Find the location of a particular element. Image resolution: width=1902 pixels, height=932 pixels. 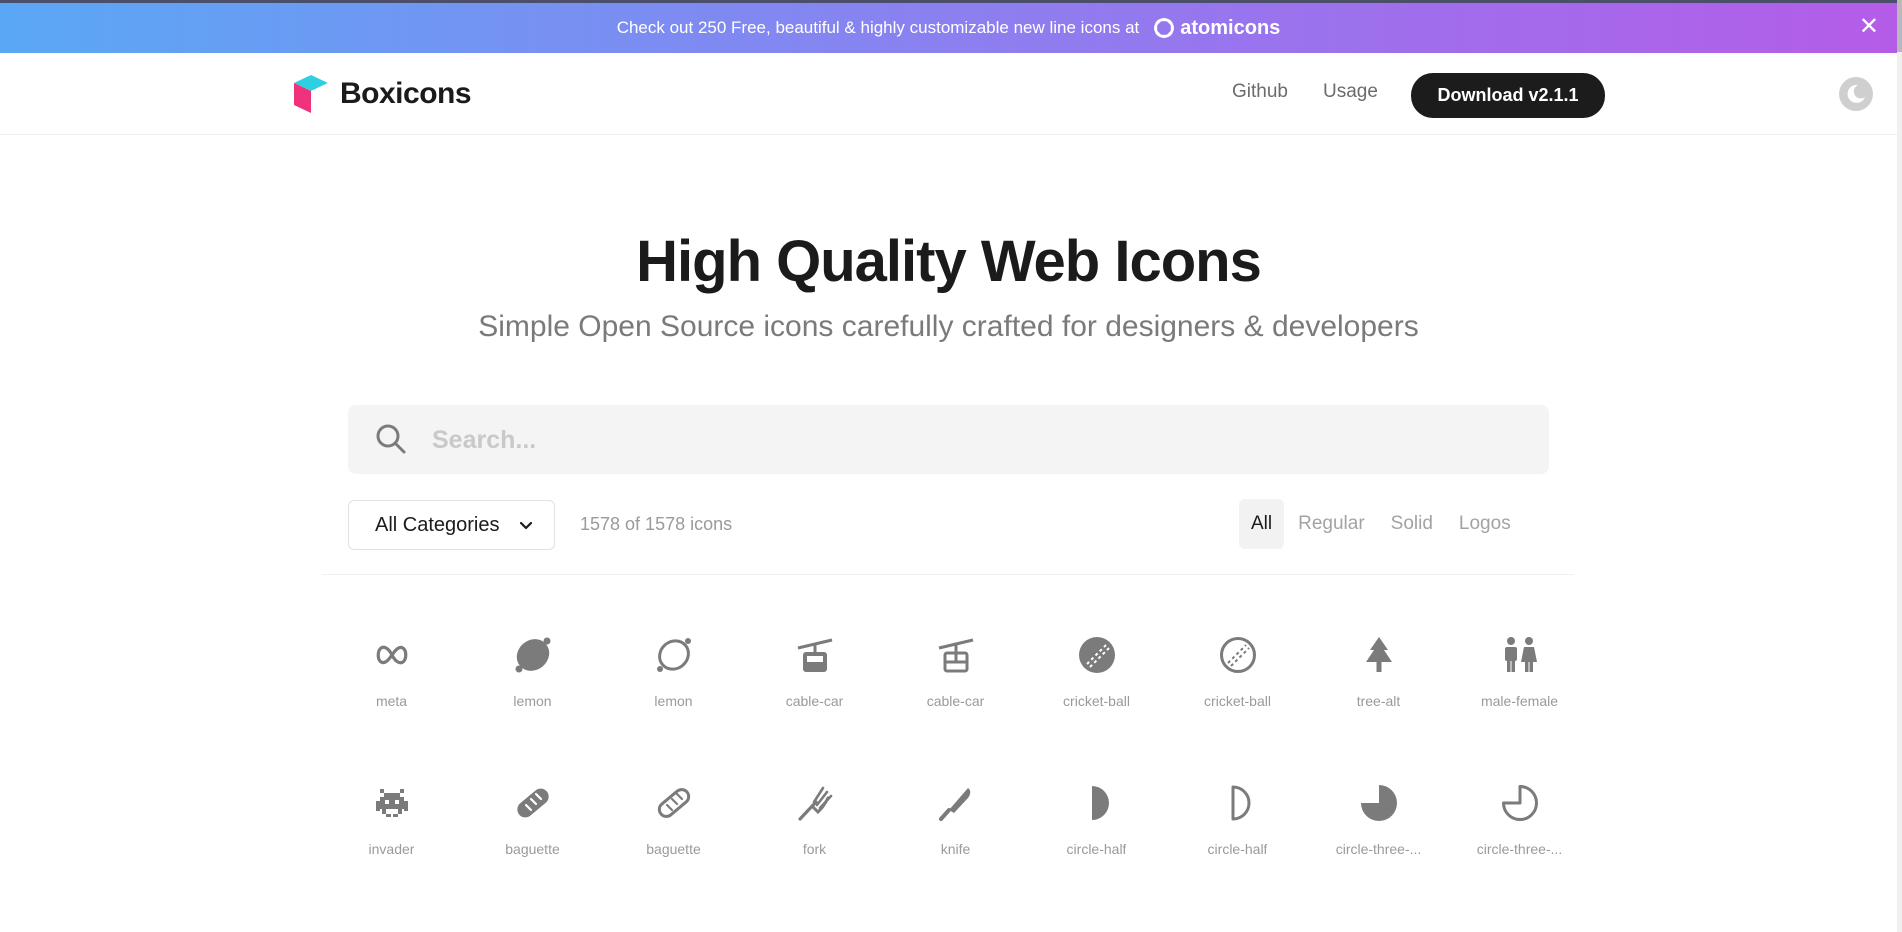

lemon-regular-icon is located at coordinates (673, 655).